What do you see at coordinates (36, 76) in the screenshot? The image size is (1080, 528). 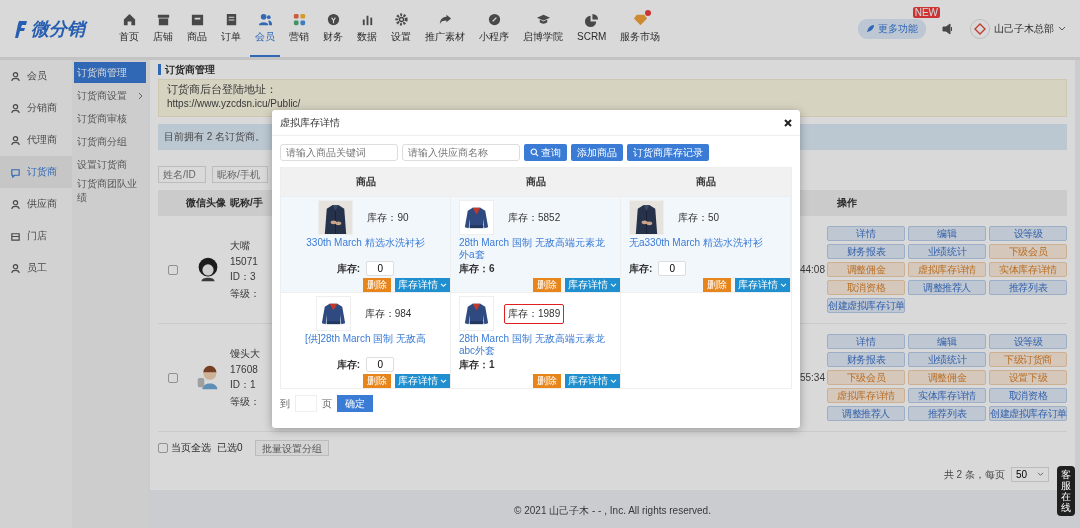 I see `sidebar-item: 会员` at bounding box center [36, 76].